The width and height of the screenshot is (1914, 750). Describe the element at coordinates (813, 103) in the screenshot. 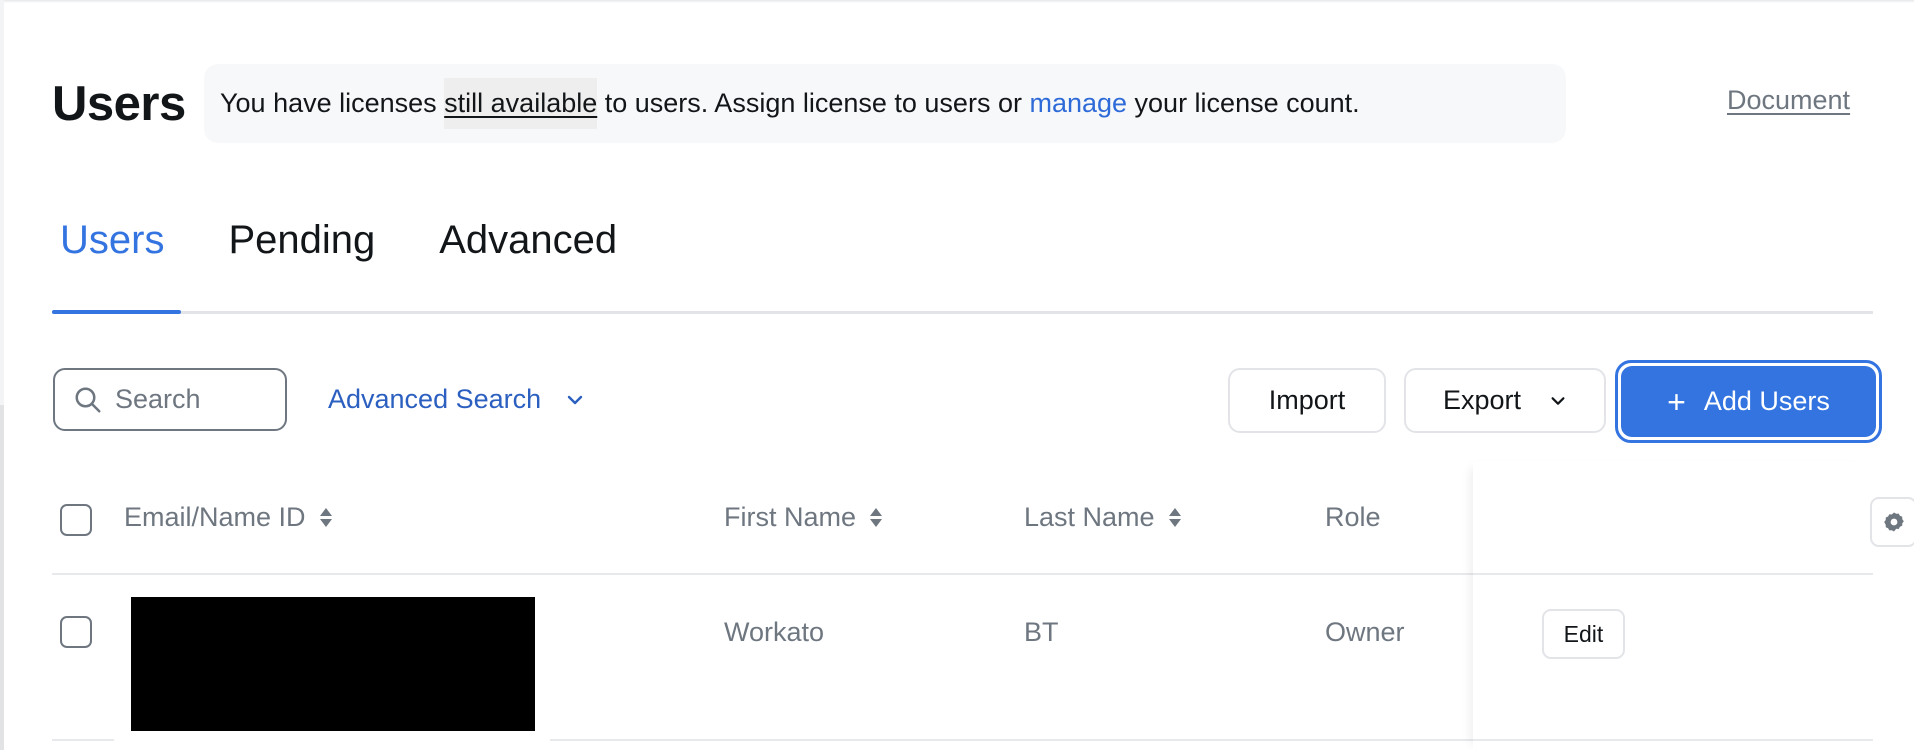

I see `banner-text-middle: to users. Assign license to users or` at that location.